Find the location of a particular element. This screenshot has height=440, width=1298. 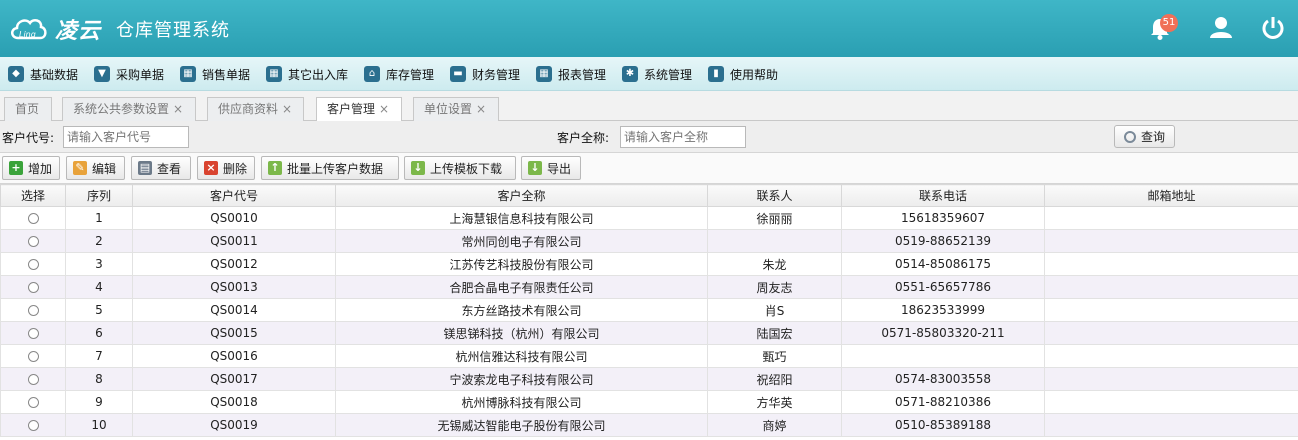

cell-name: 合肥合晶电子有限责任公司 is located at coordinates (521, 287).